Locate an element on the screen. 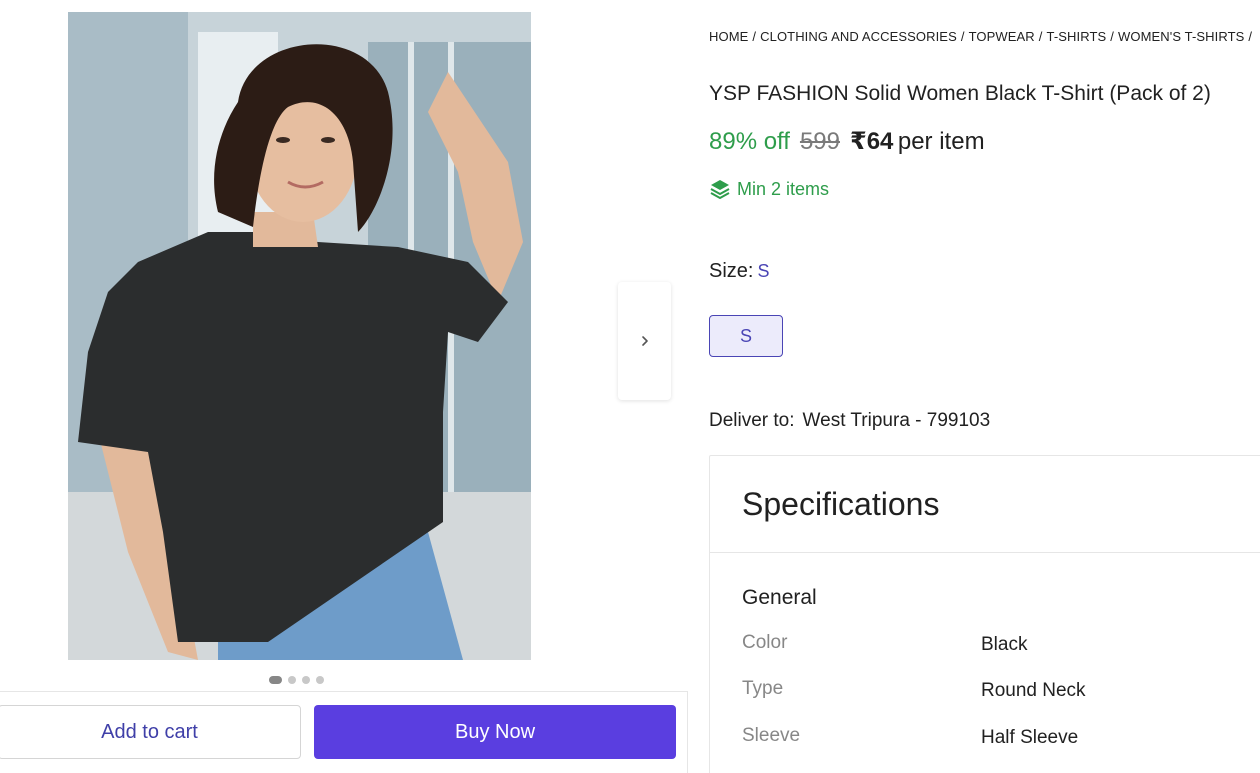 The height and width of the screenshot is (773, 1260). spec-key: Type is located at coordinates (763, 688).